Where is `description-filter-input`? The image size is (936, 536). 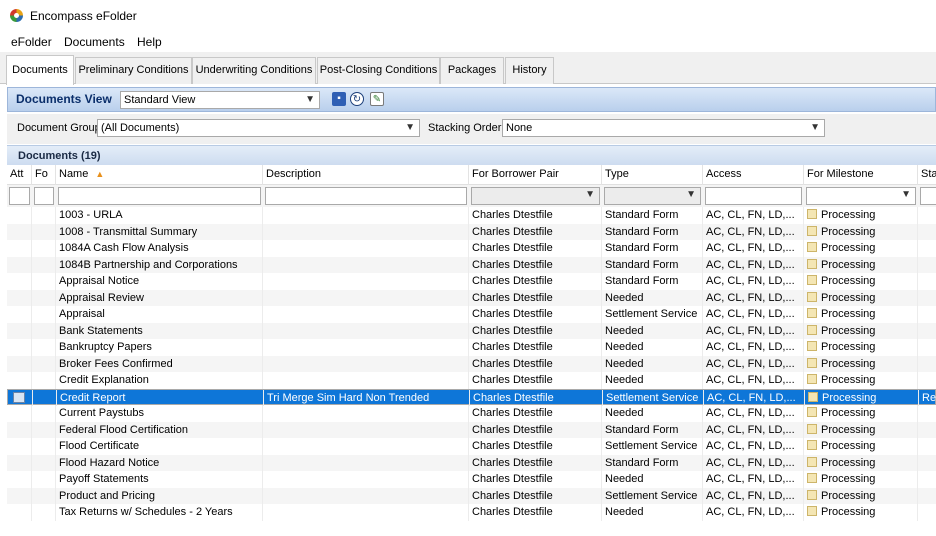 description-filter-input is located at coordinates (366, 196).